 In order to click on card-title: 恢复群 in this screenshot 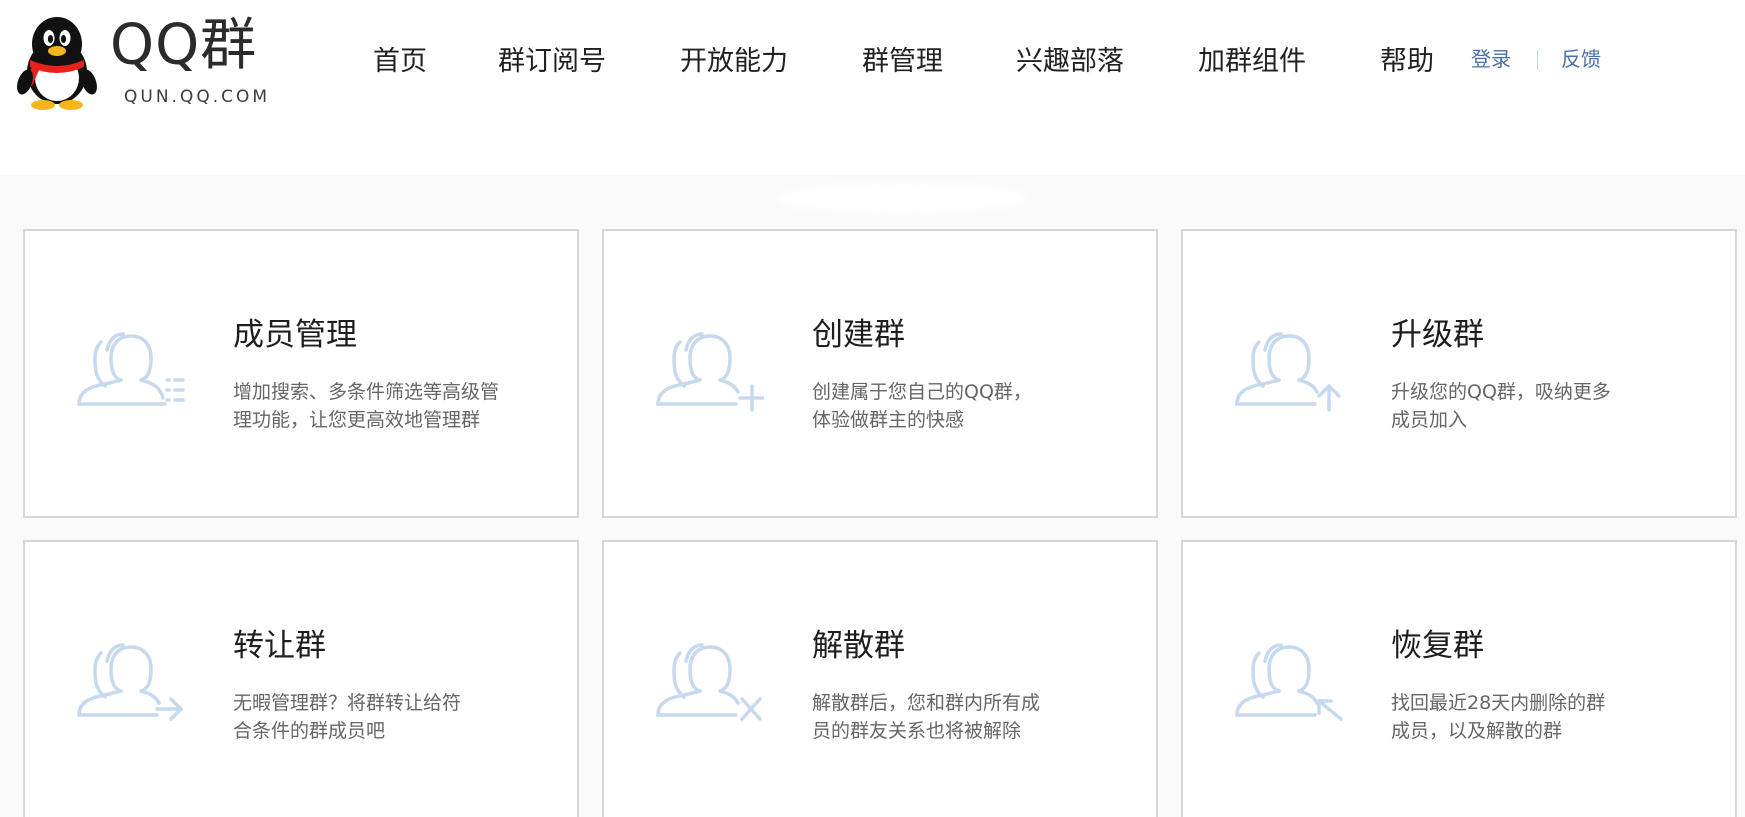, I will do `click(1437, 646)`.